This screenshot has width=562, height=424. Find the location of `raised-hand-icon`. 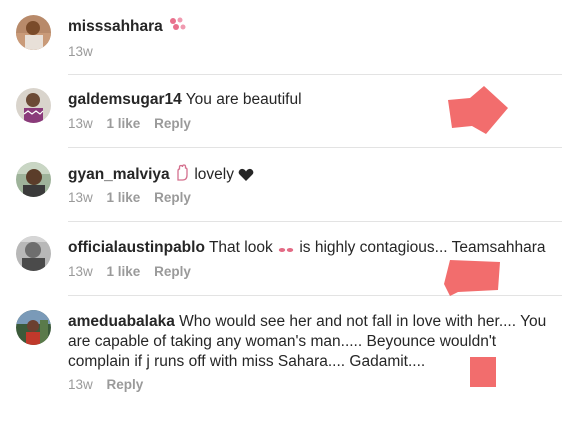

raised-hand-icon is located at coordinates (182, 176).